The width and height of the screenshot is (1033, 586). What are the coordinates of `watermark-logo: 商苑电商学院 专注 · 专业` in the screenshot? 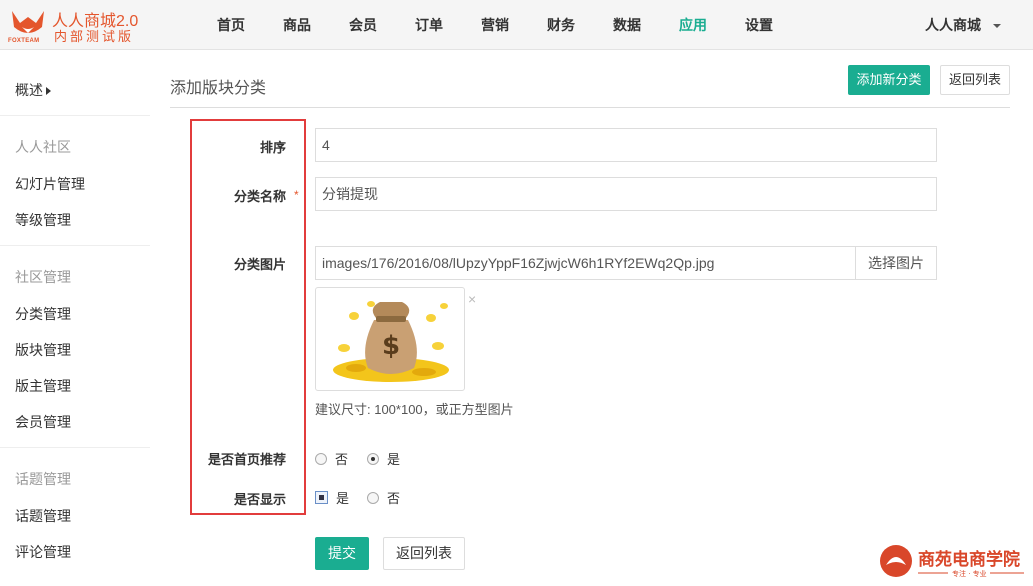 It's located at (953, 563).